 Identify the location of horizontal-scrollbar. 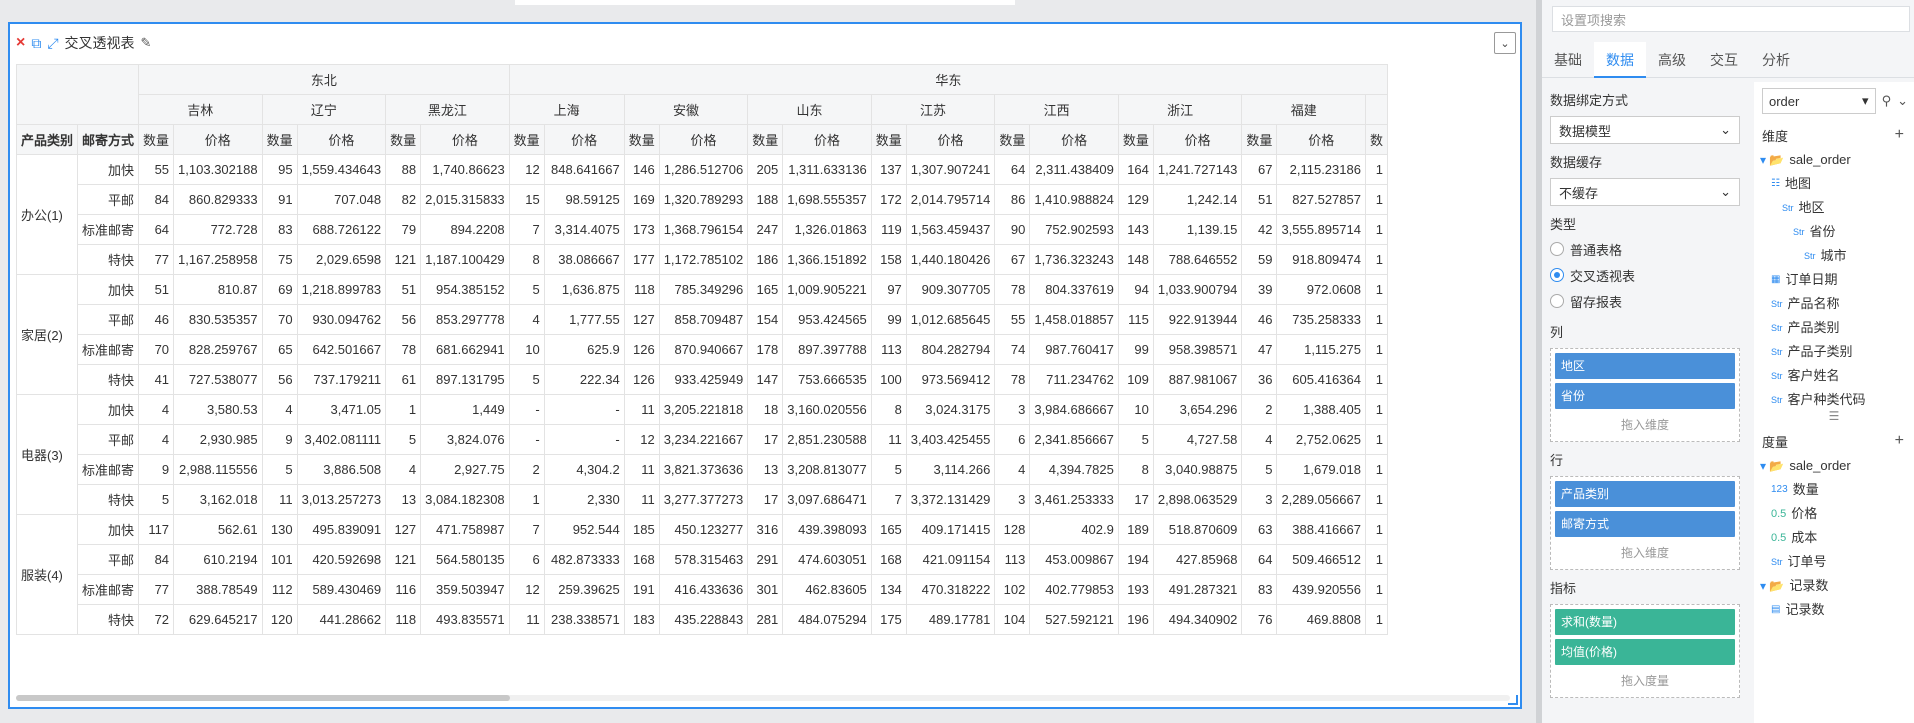
(763, 698).